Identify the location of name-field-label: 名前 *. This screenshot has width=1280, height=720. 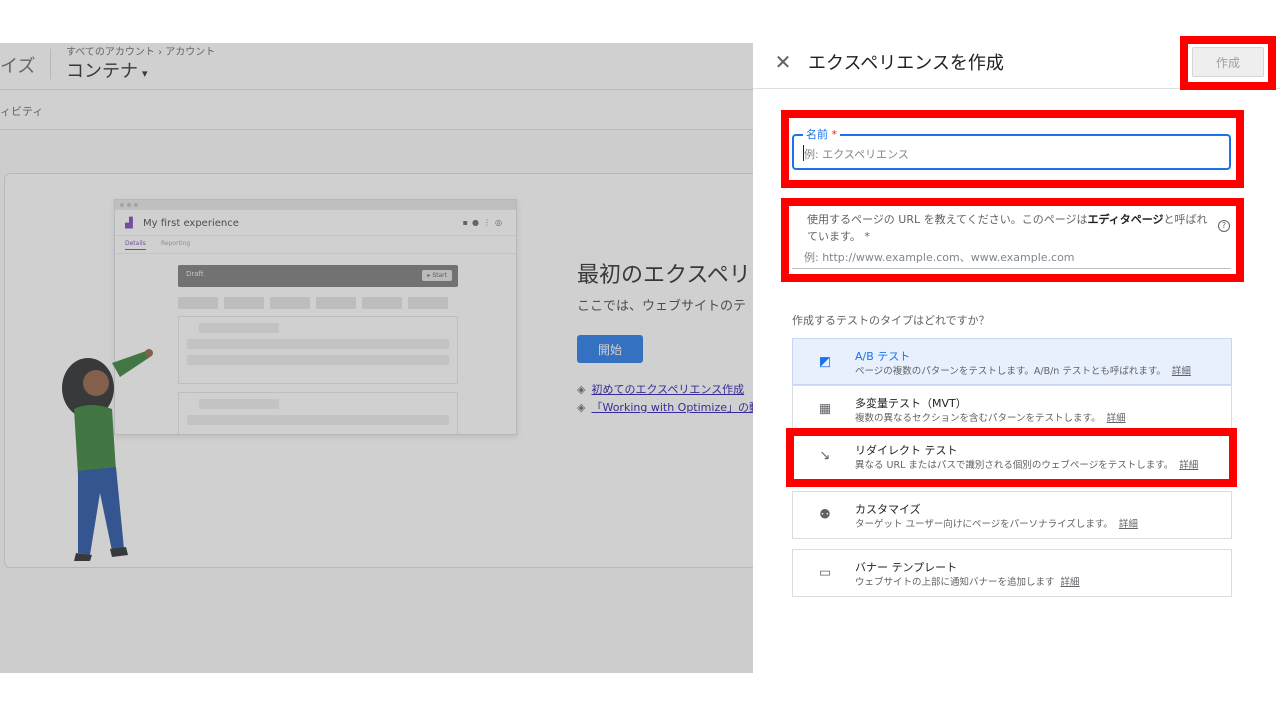
(821, 134).